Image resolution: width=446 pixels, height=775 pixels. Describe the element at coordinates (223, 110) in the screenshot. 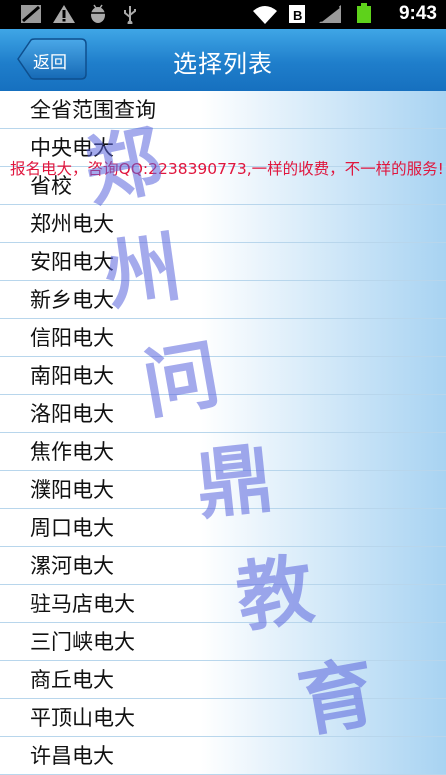

I see `list-item: 全省范围查询` at that location.